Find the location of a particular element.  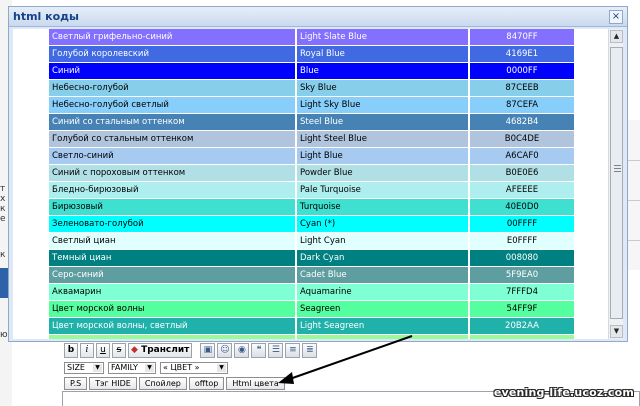

arrow-shaft is located at coordinates (348, 358).